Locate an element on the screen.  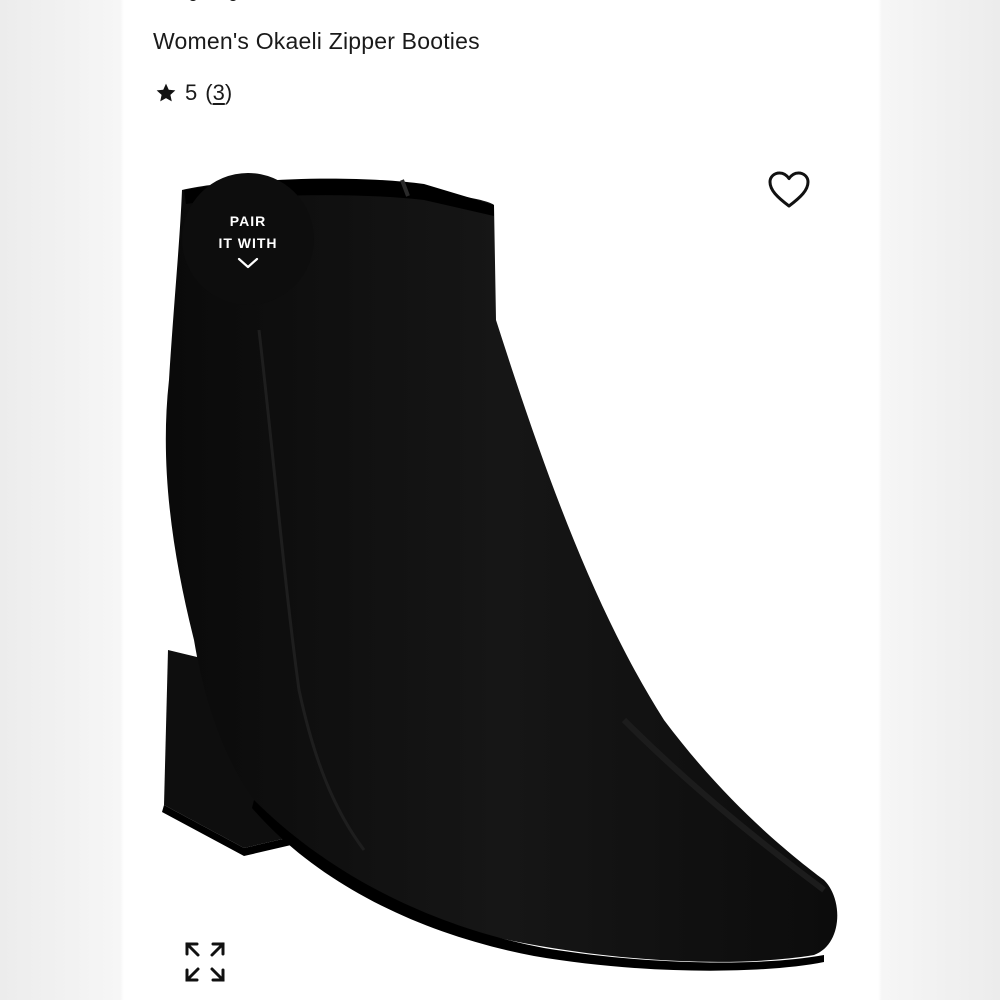
pair-label-line2: IT WITH is located at coordinates (248, 242).